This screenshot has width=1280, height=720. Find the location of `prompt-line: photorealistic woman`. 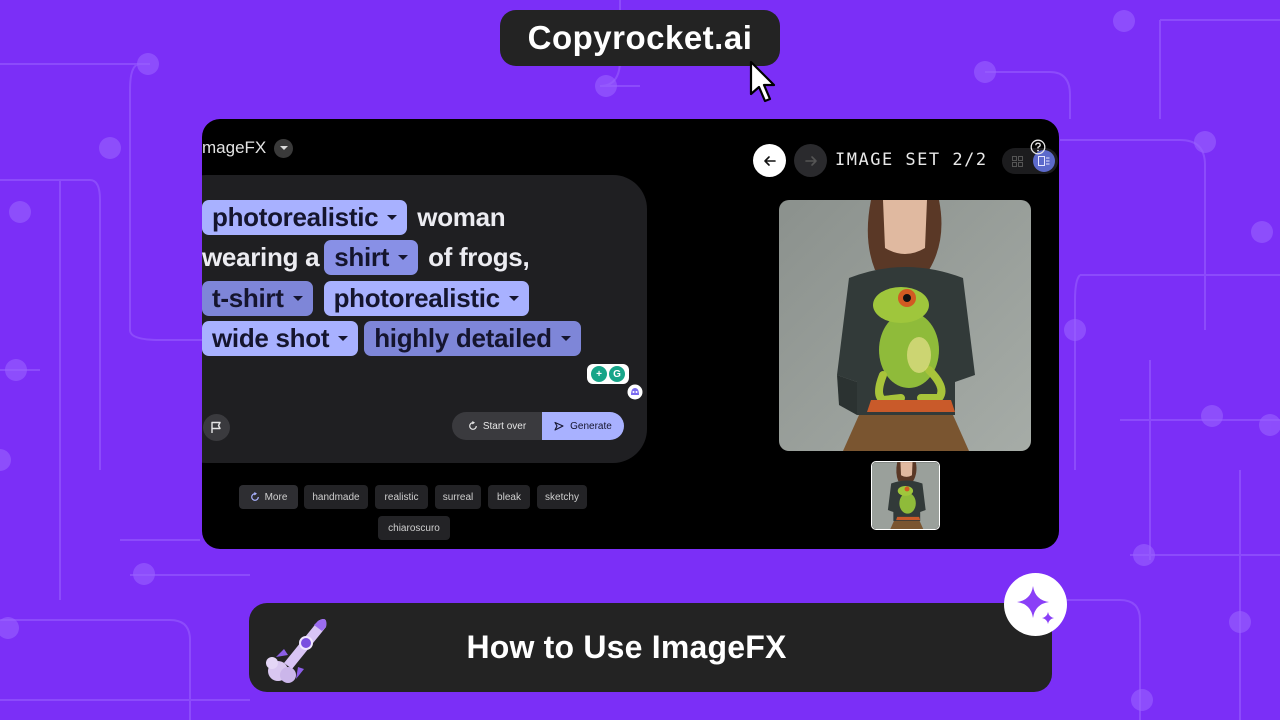

prompt-line: photorealistic woman is located at coordinates (412, 217).